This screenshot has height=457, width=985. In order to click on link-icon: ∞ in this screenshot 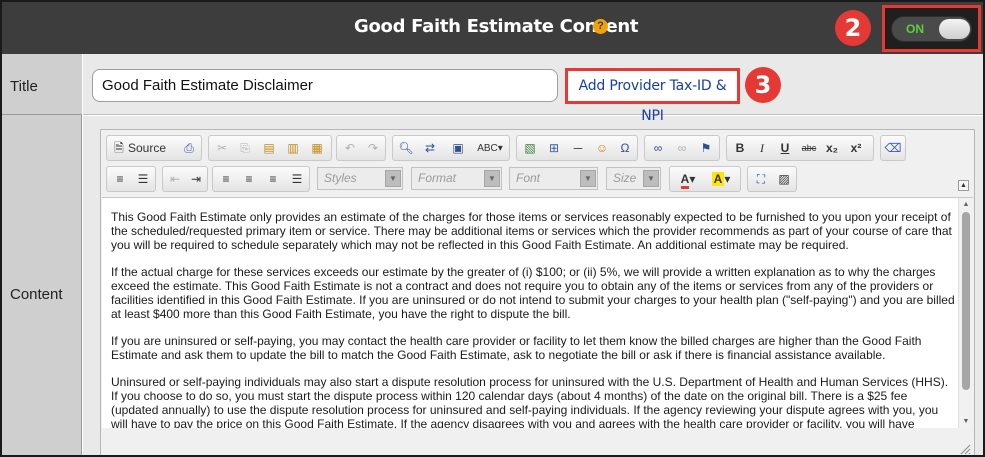, I will do `click(658, 148)`.